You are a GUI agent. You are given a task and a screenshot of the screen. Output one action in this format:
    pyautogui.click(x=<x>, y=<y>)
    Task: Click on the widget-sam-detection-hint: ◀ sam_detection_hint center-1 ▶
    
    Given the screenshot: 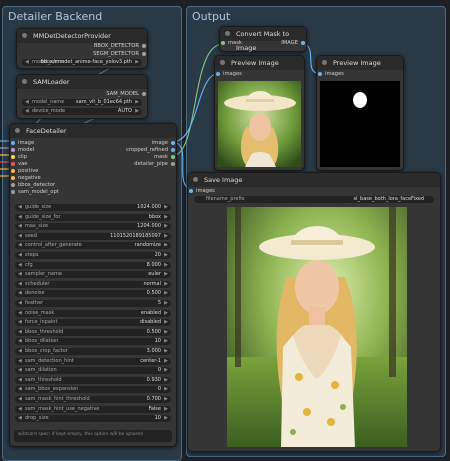 What is the action you would take?
    pyautogui.click(x=93, y=361)
    